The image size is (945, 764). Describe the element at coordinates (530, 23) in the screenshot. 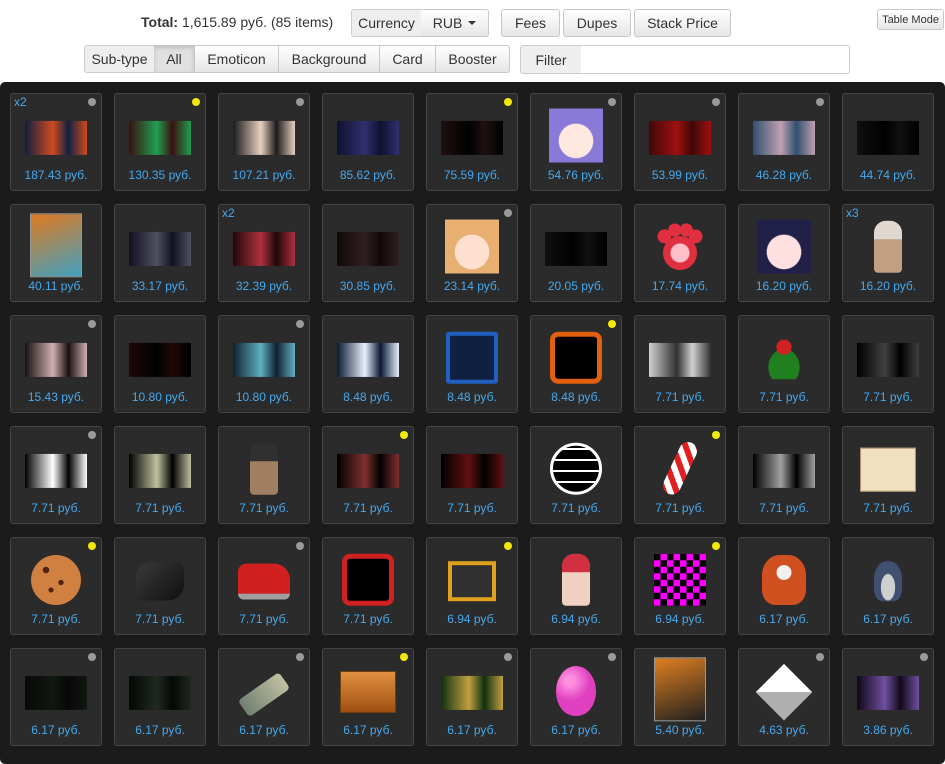

I see `fees-button: Fees` at that location.